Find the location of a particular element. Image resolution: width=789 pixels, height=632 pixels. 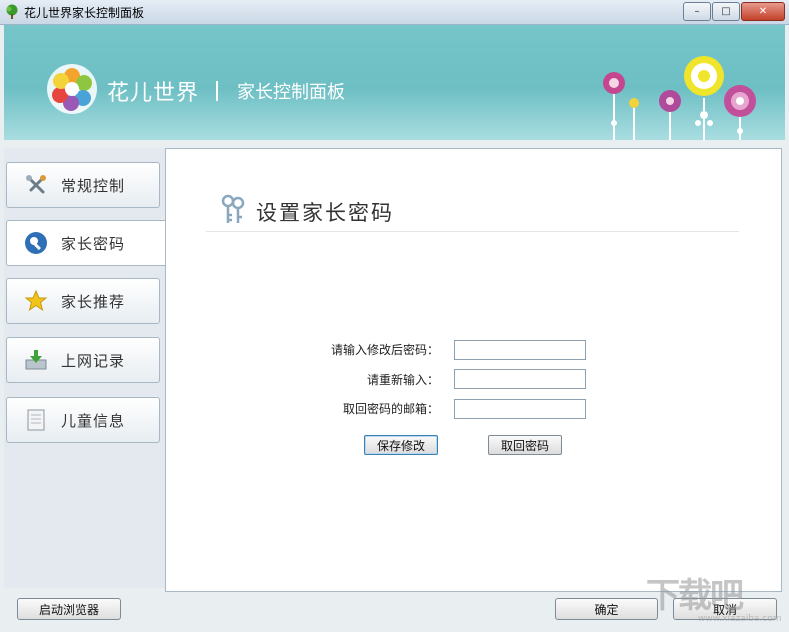

sidebar-item-label: 家长推荐 is located at coordinates (93, 301).